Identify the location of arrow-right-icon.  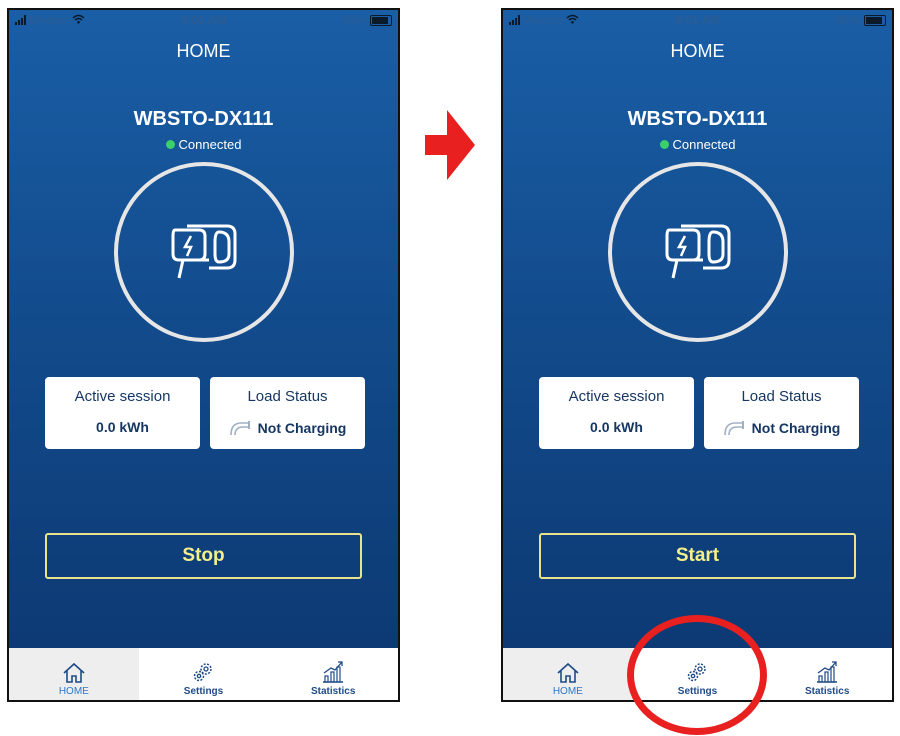
(450, 145).